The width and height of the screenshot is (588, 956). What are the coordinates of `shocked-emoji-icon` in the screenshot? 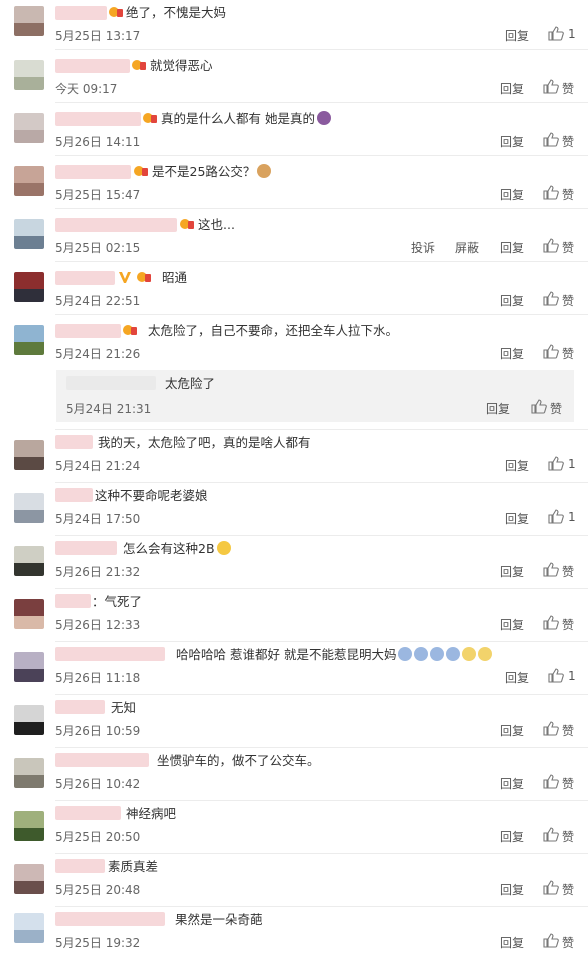 It's located at (405, 654).